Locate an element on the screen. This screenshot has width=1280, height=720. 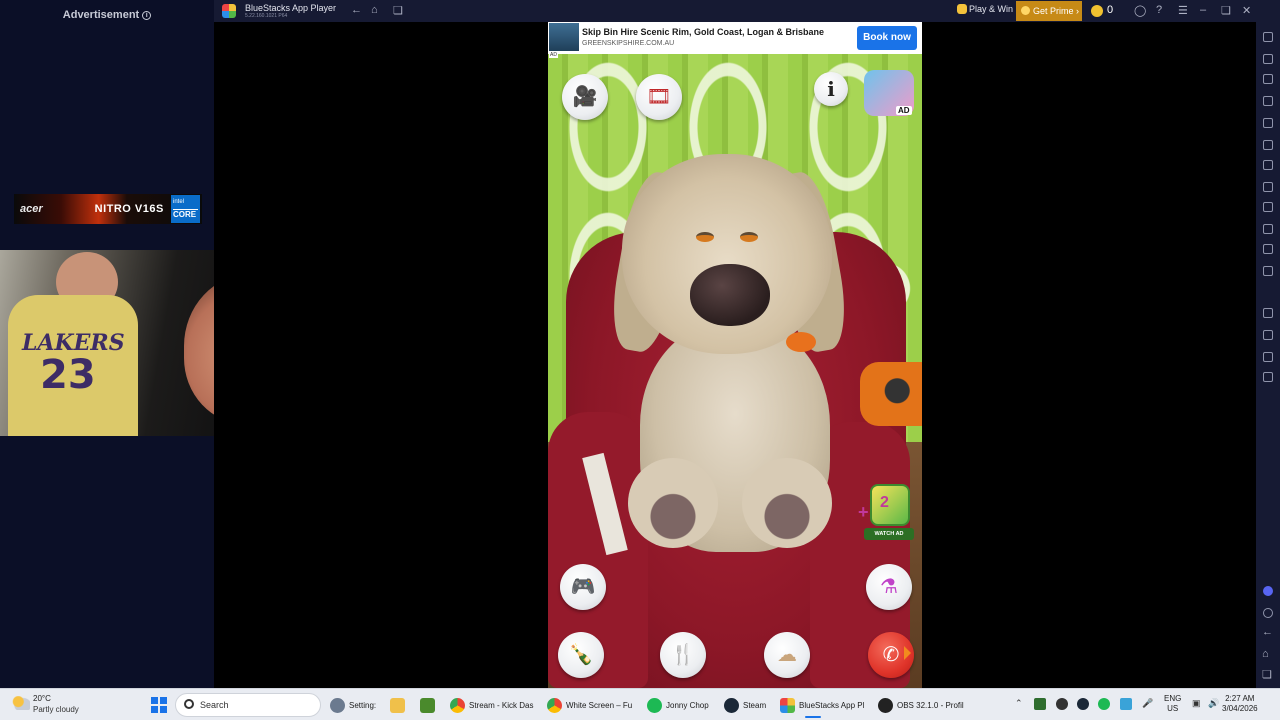
record-icon is located at coordinates (1268, 229).